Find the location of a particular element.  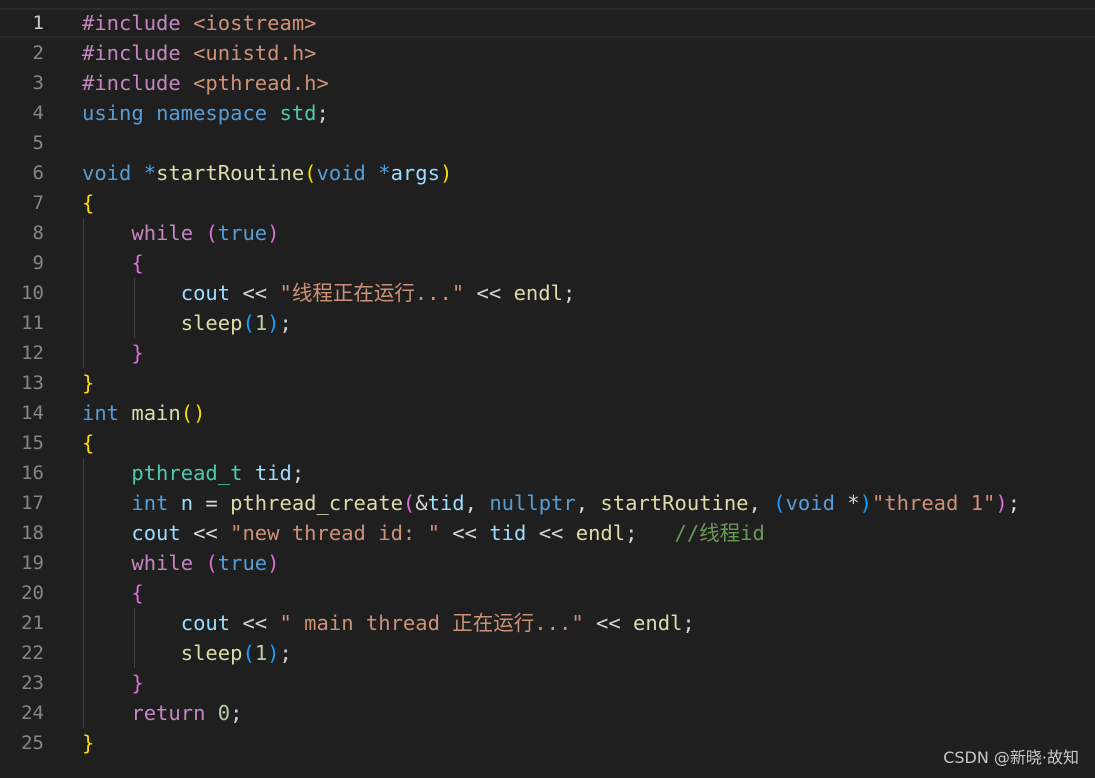

code-text: #include <pthread.h> is located at coordinates (205, 83).